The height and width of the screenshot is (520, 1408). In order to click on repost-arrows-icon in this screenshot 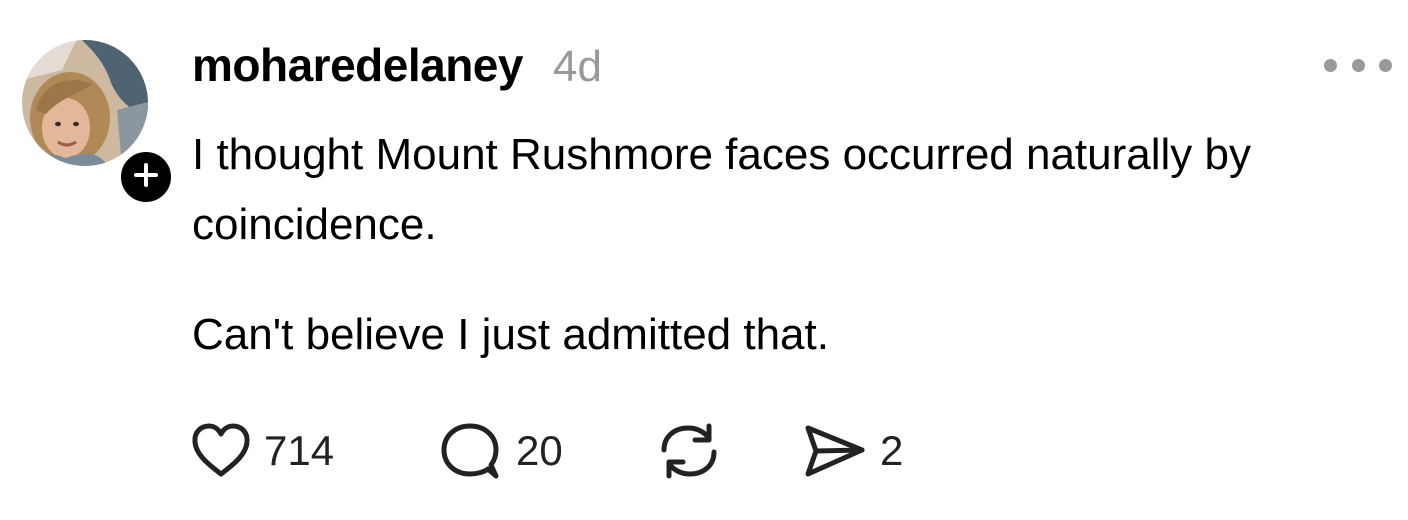, I will do `click(689, 451)`.